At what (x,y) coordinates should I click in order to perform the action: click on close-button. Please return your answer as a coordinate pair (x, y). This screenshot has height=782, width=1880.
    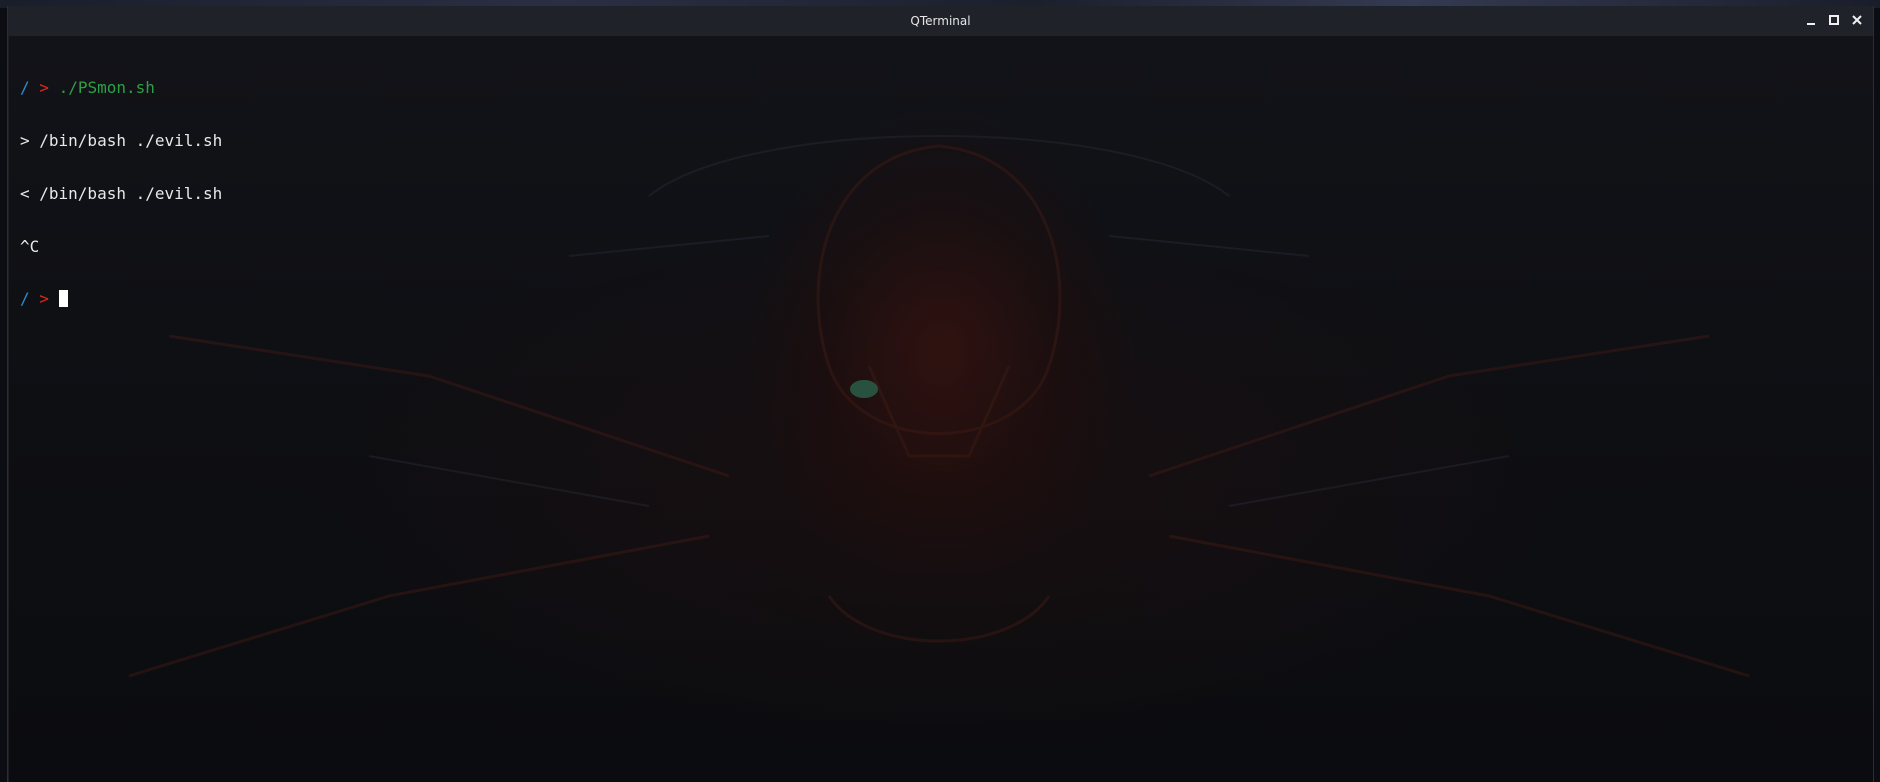
    Looking at the image, I should click on (1856, 19).